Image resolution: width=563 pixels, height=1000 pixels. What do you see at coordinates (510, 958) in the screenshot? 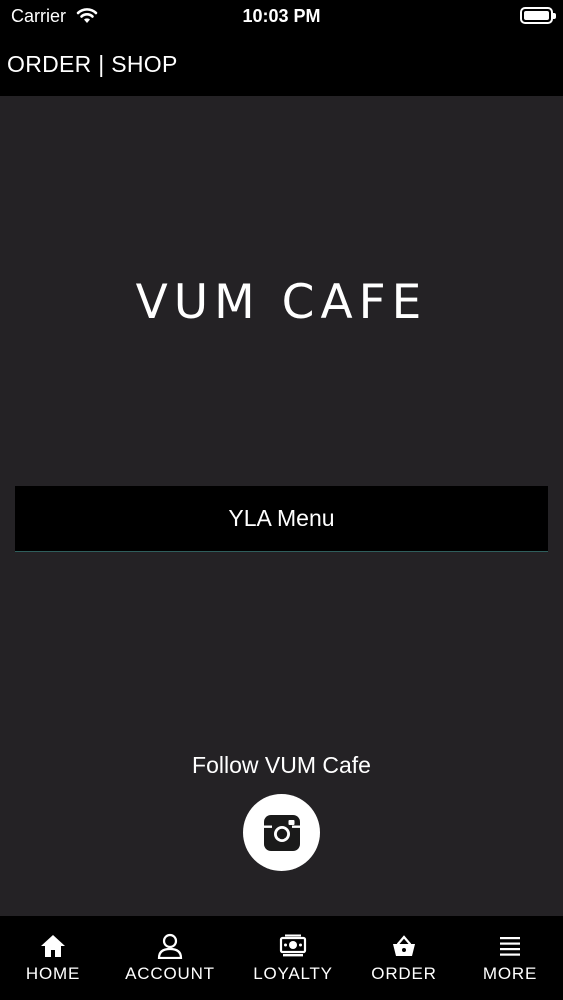
I see `tab-more: MORE` at bounding box center [510, 958].